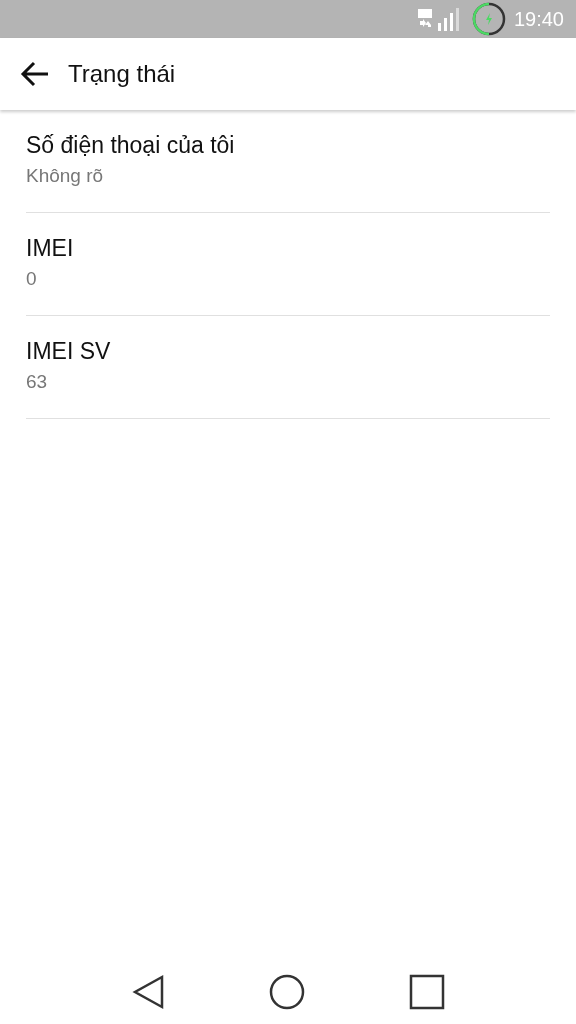  What do you see at coordinates (538, 19) in the screenshot?
I see `clock-time: 19:40` at bounding box center [538, 19].